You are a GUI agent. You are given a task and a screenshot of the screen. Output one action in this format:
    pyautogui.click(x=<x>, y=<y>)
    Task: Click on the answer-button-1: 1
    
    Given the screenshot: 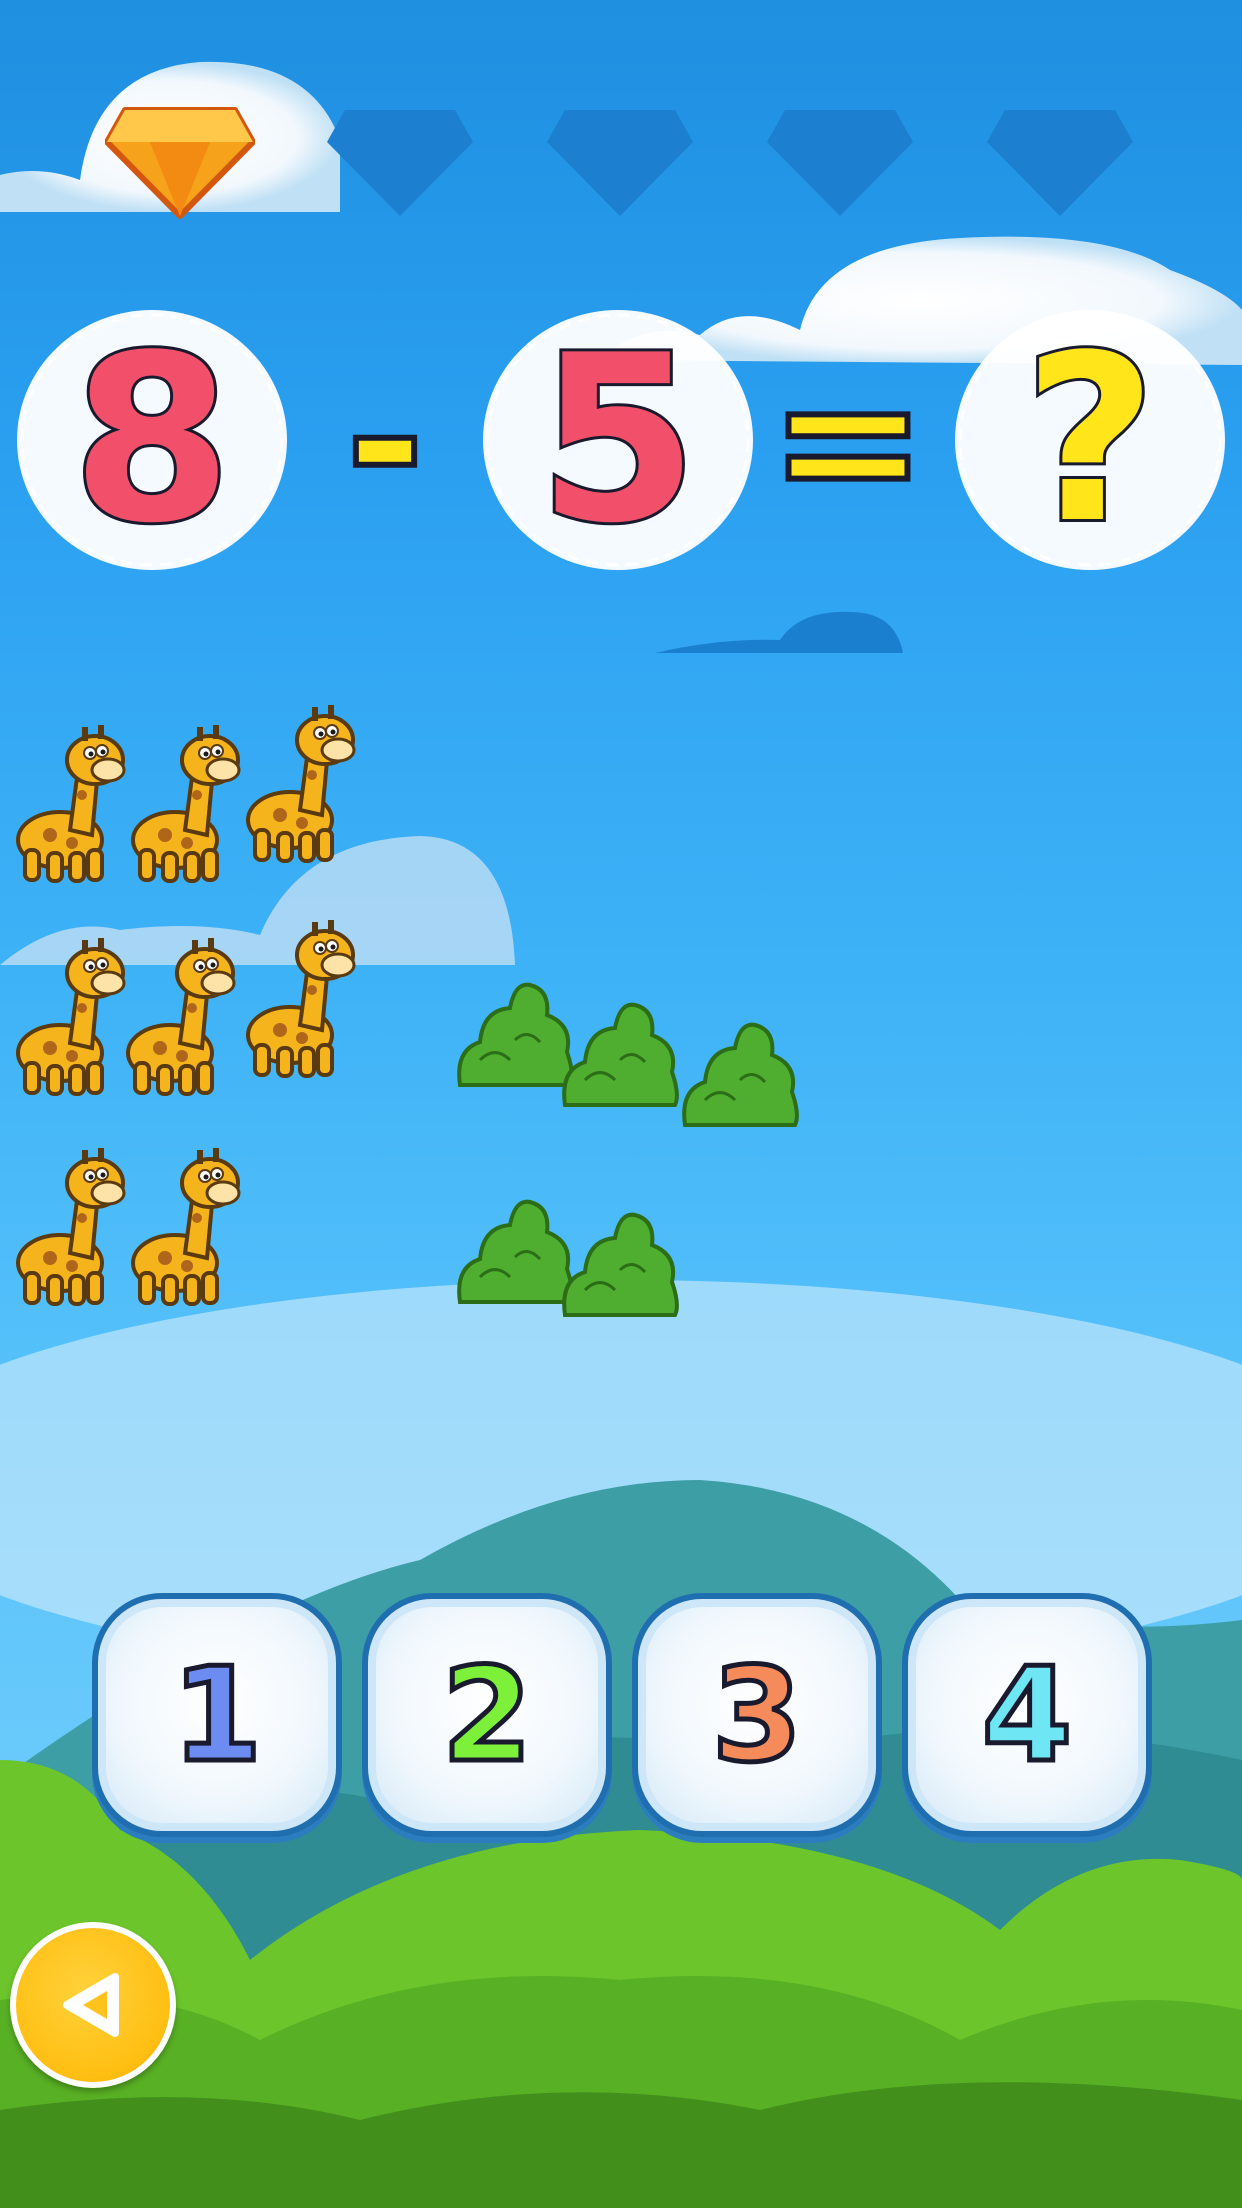 What is the action you would take?
    pyautogui.click(x=217, y=1715)
    